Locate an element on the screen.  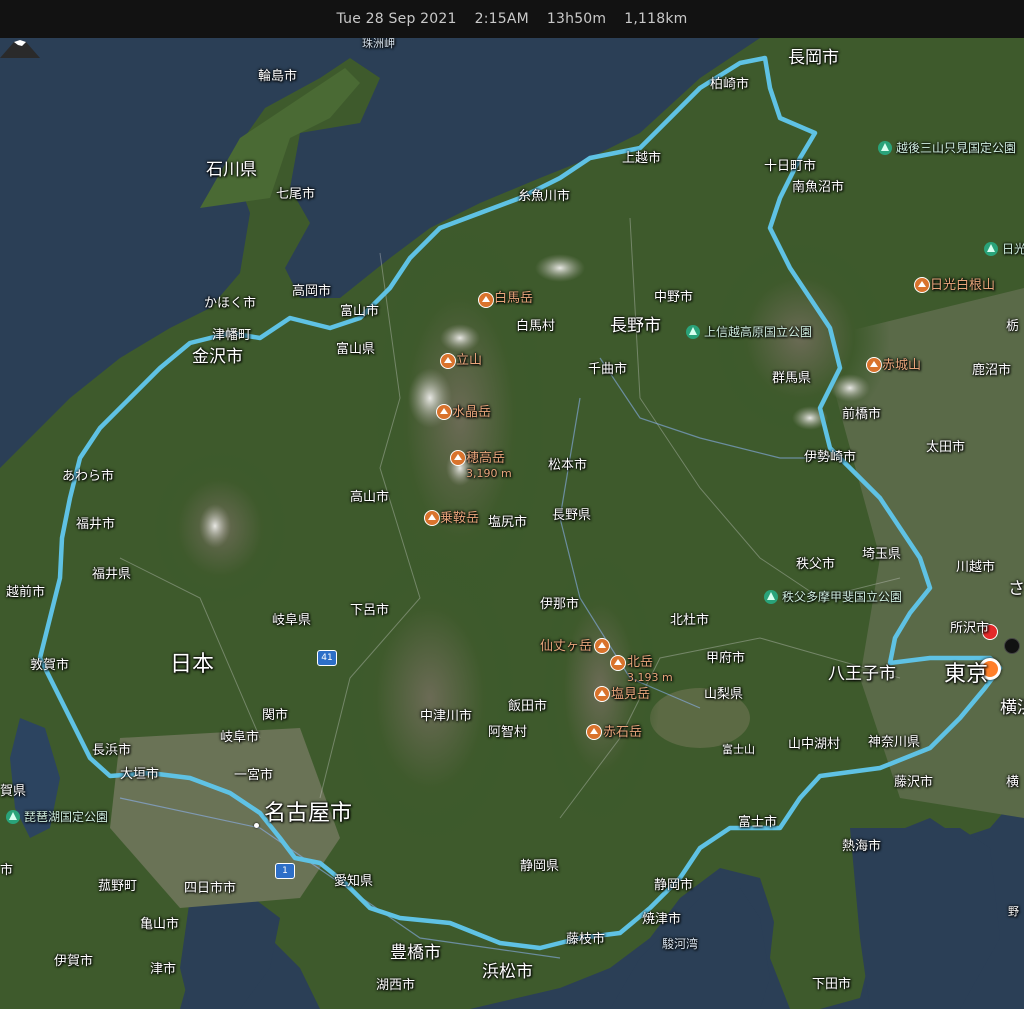
city-label: 塩尻市 is located at coordinates (508, 522).